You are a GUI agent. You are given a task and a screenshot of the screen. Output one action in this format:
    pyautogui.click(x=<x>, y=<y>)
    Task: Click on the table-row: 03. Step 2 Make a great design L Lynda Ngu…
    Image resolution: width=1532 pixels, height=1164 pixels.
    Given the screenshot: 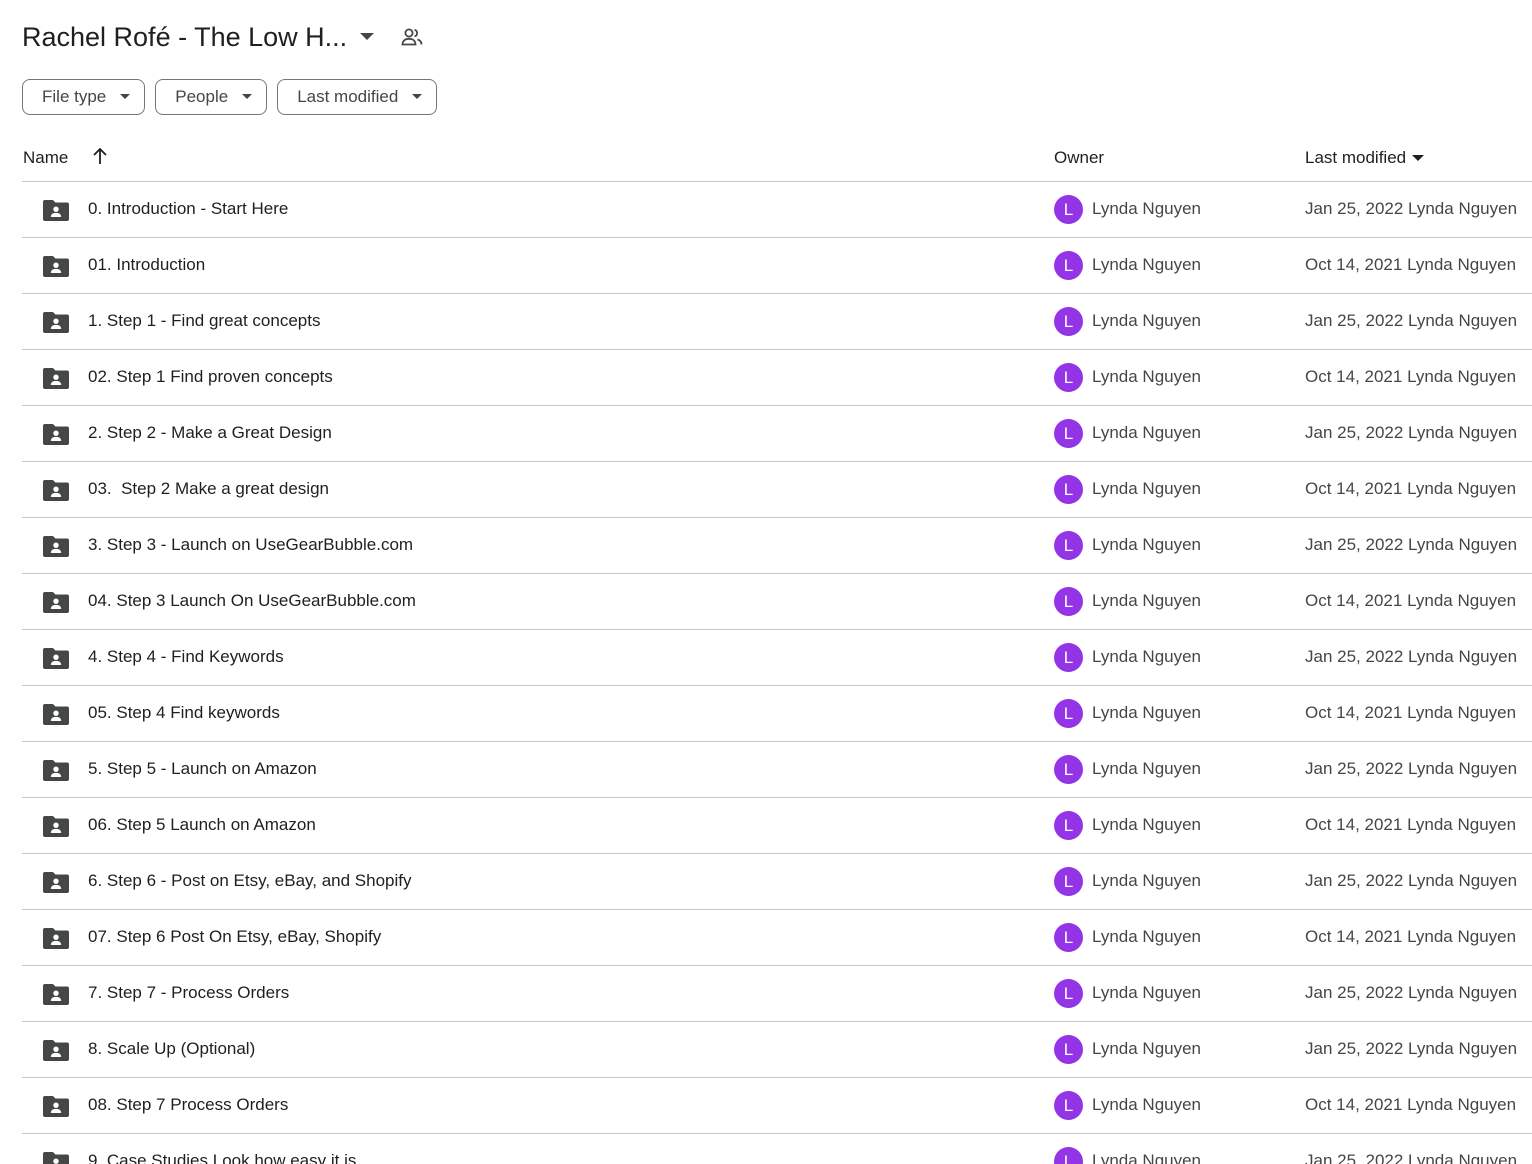 What is the action you would take?
    pyautogui.click(x=777, y=490)
    